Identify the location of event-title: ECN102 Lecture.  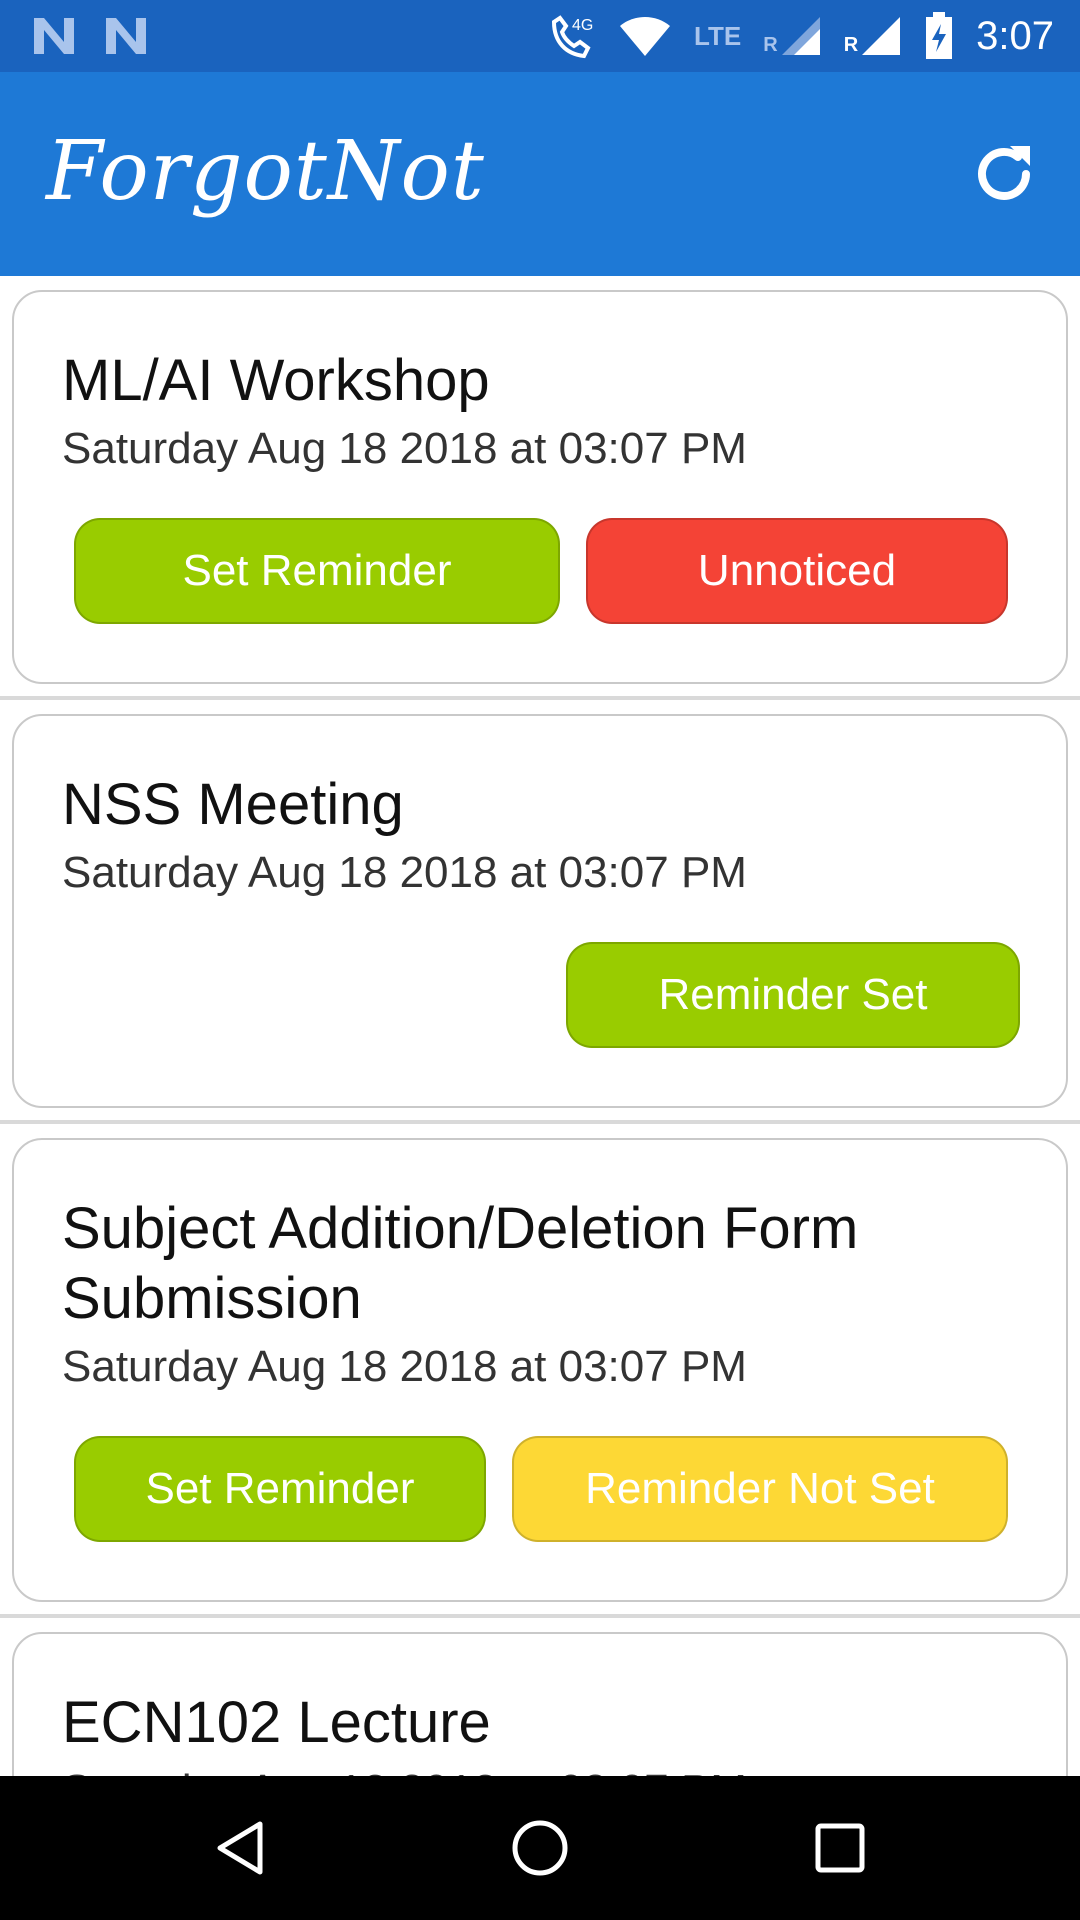
(276, 1722).